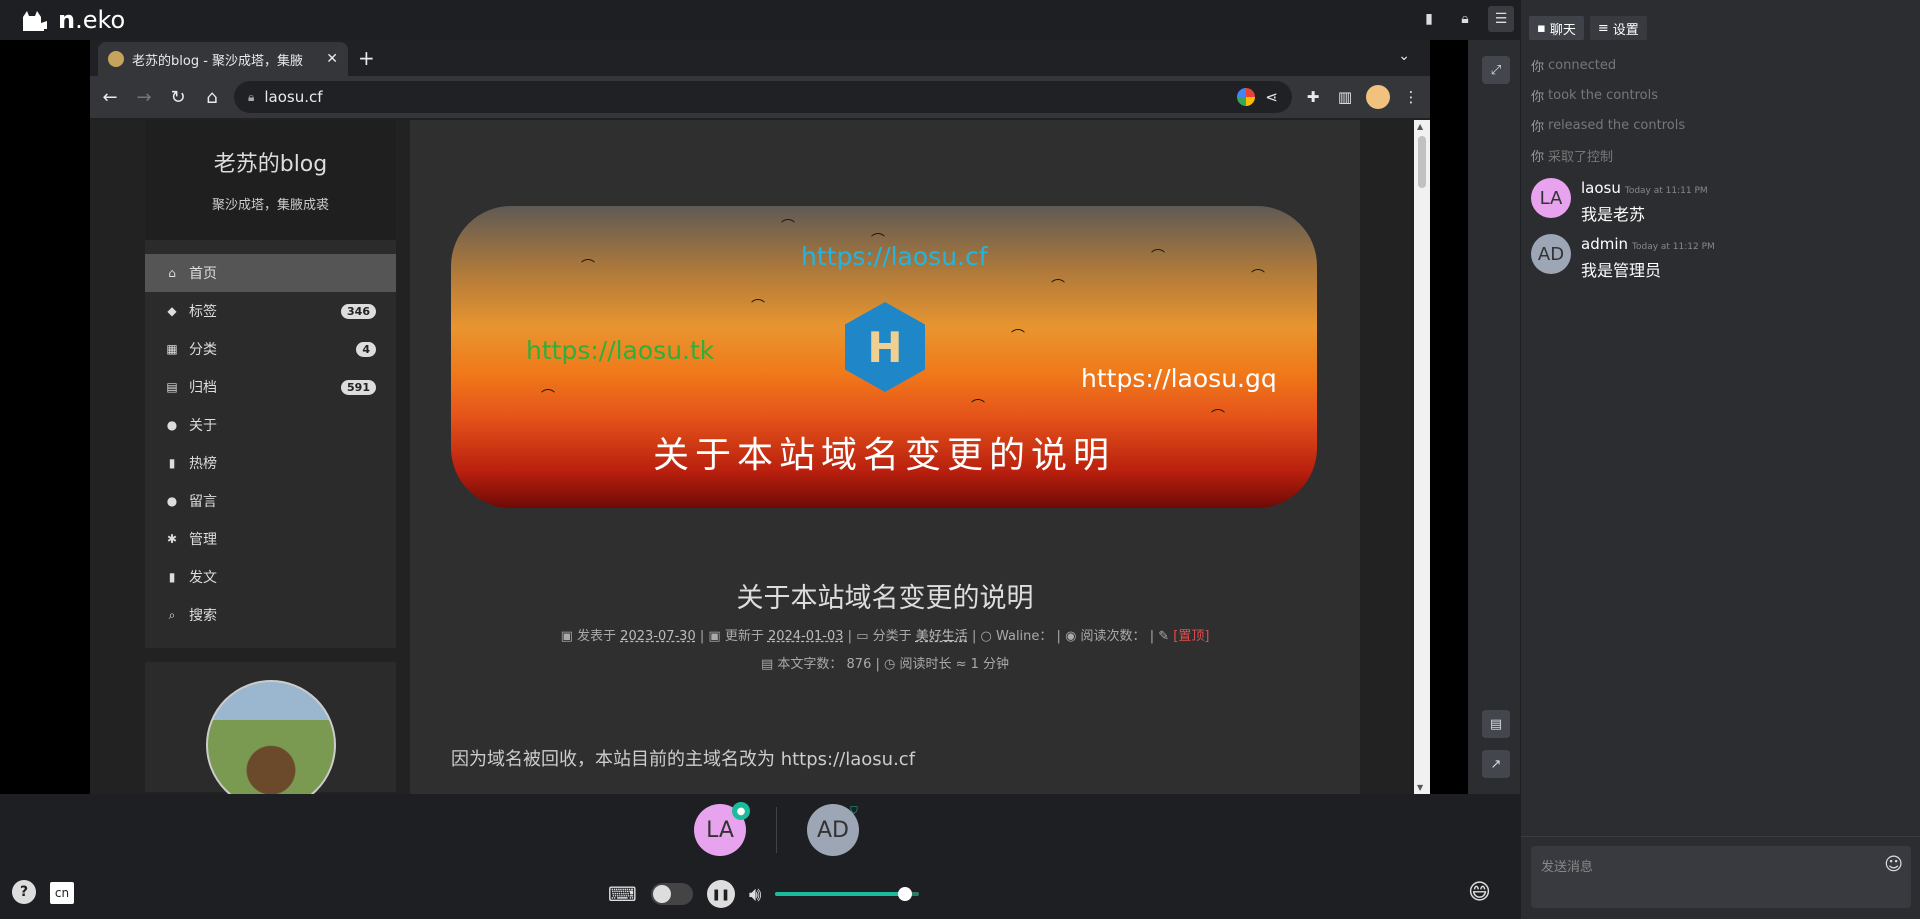  What do you see at coordinates (894, 256) in the screenshot?
I see `banner-url-cf: https://laosu.cf` at bounding box center [894, 256].